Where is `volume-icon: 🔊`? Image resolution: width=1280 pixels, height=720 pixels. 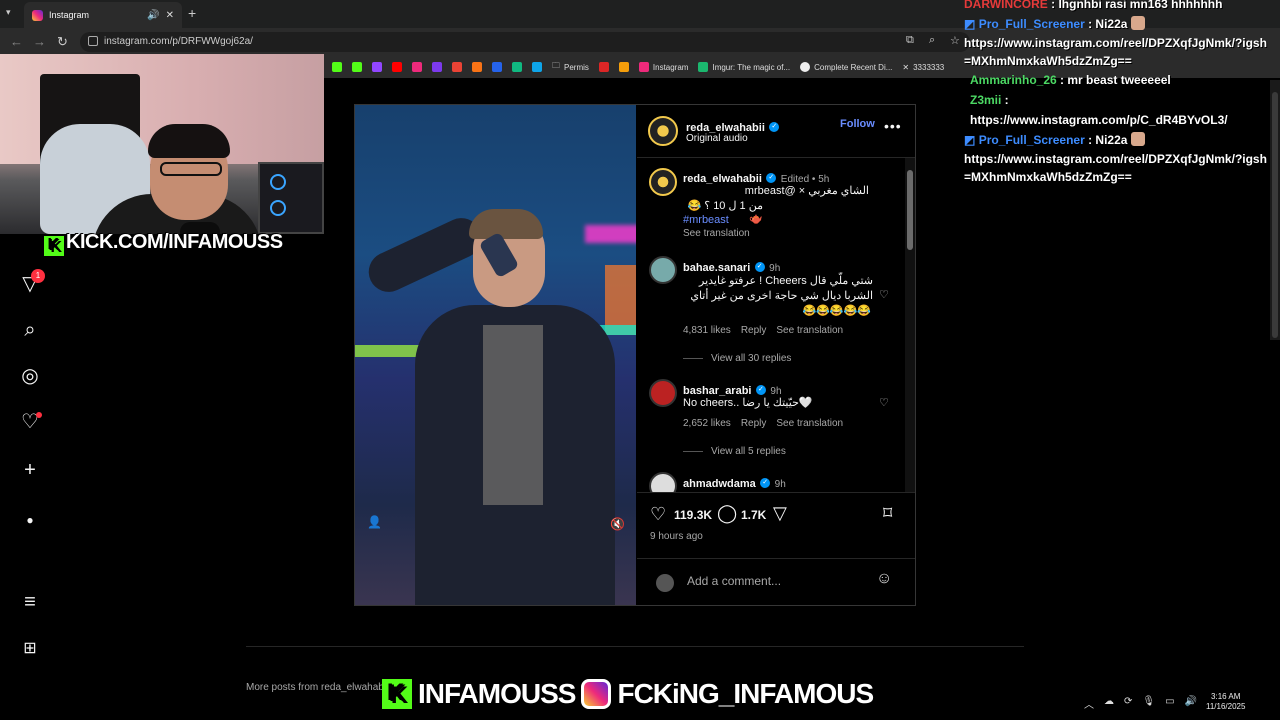 volume-icon: 🔊 is located at coordinates (1191, 703).